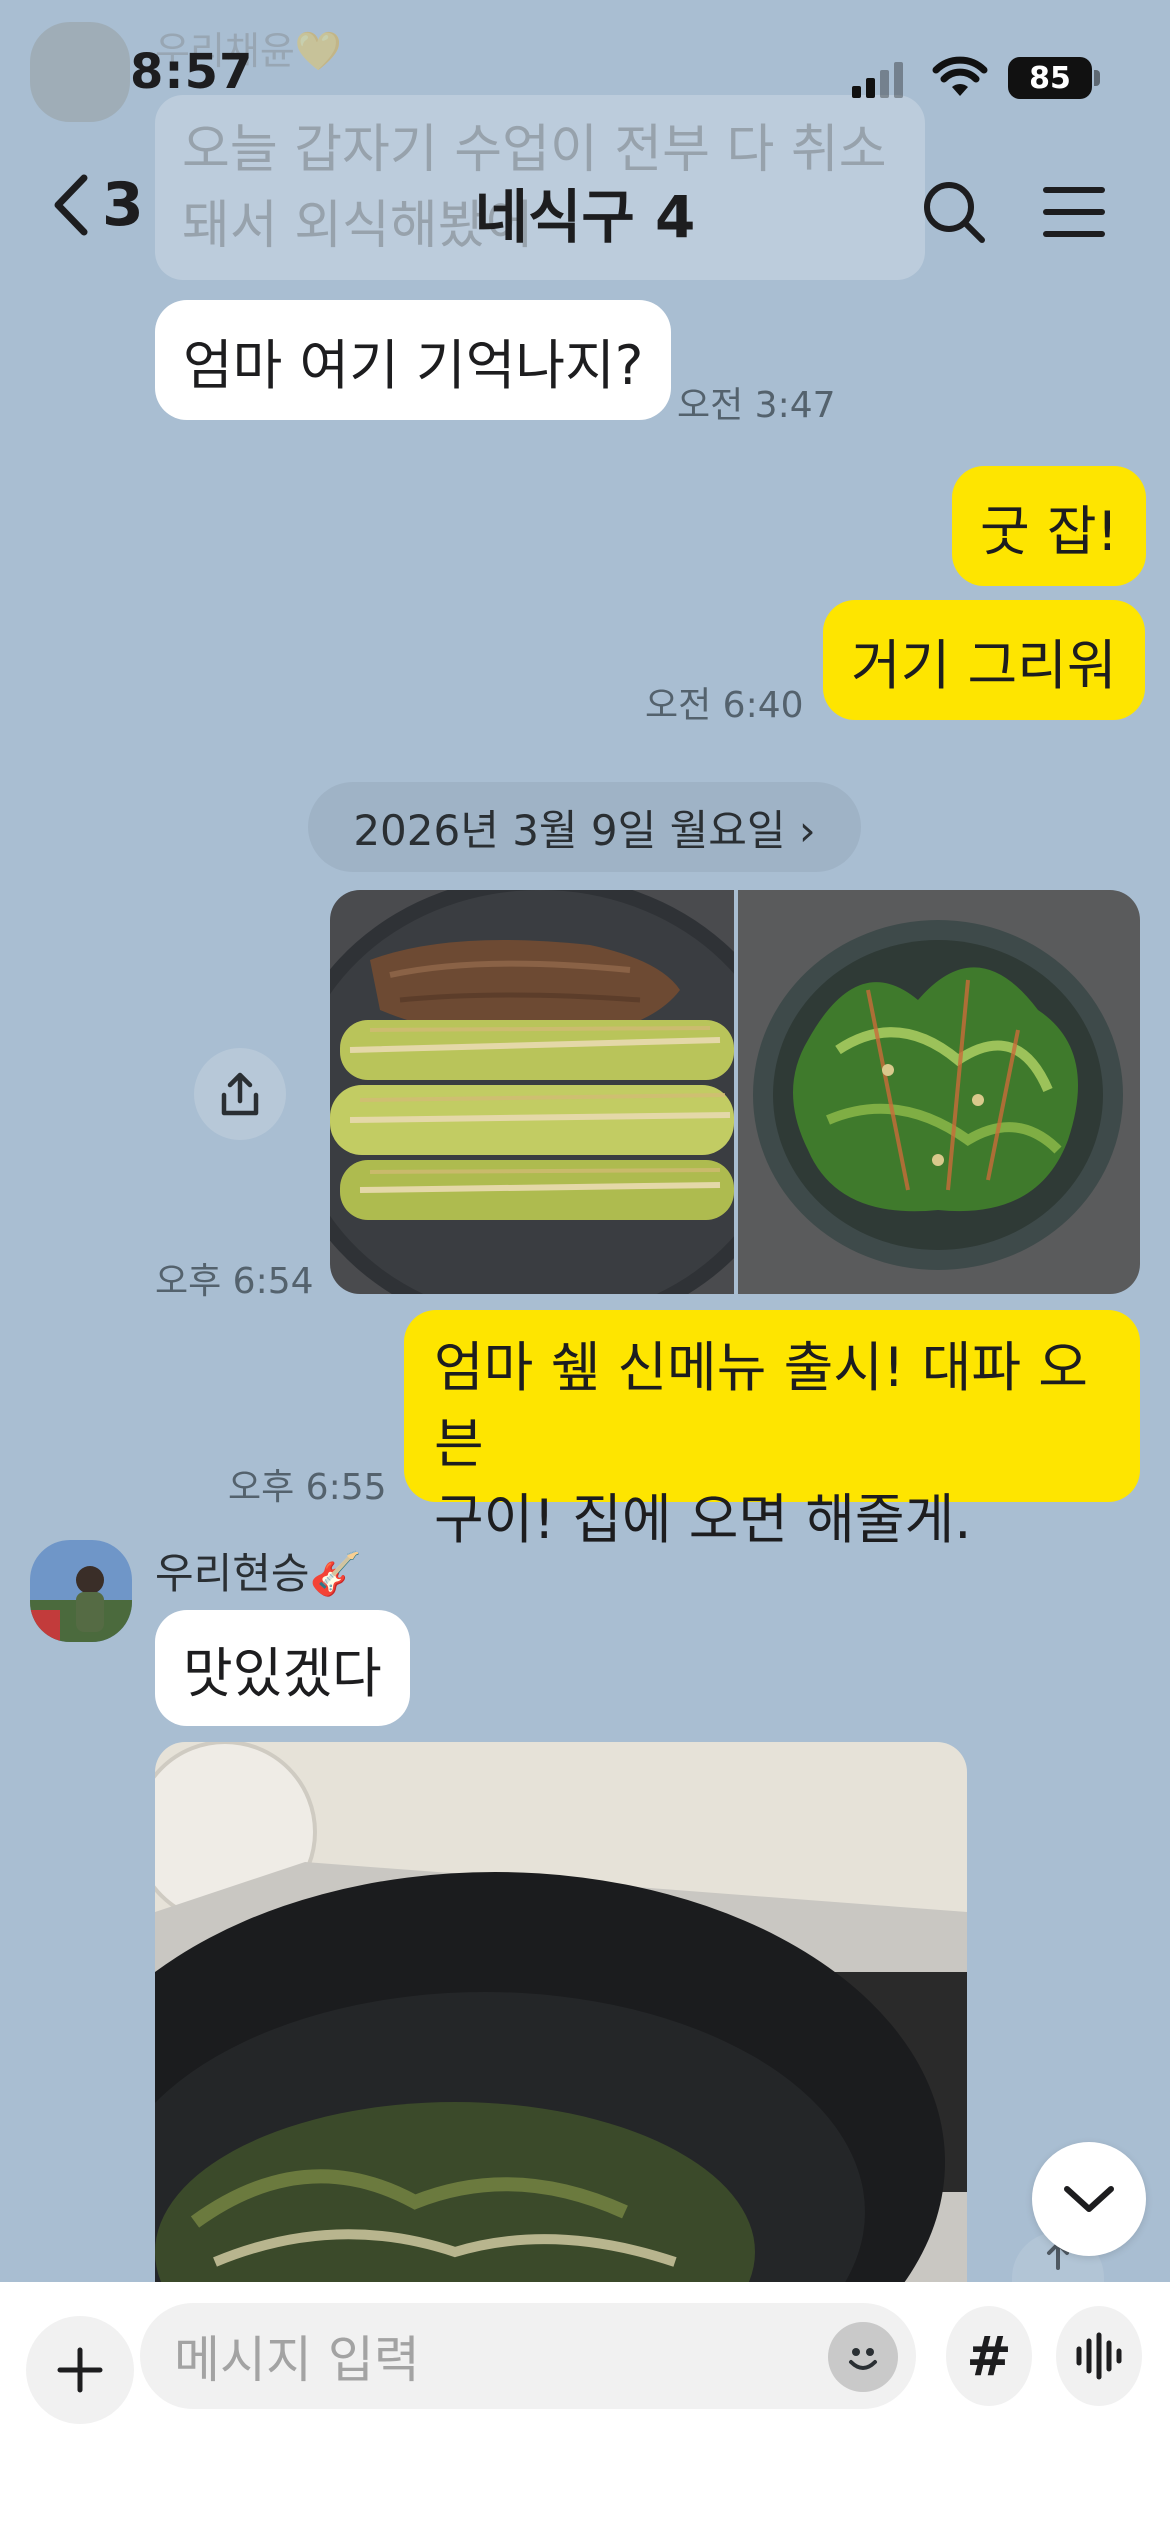 This screenshot has height=2532, width=1170. Describe the element at coordinates (282, 1673) in the screenshot. I see `message-text: 맛있겠다` at that location.